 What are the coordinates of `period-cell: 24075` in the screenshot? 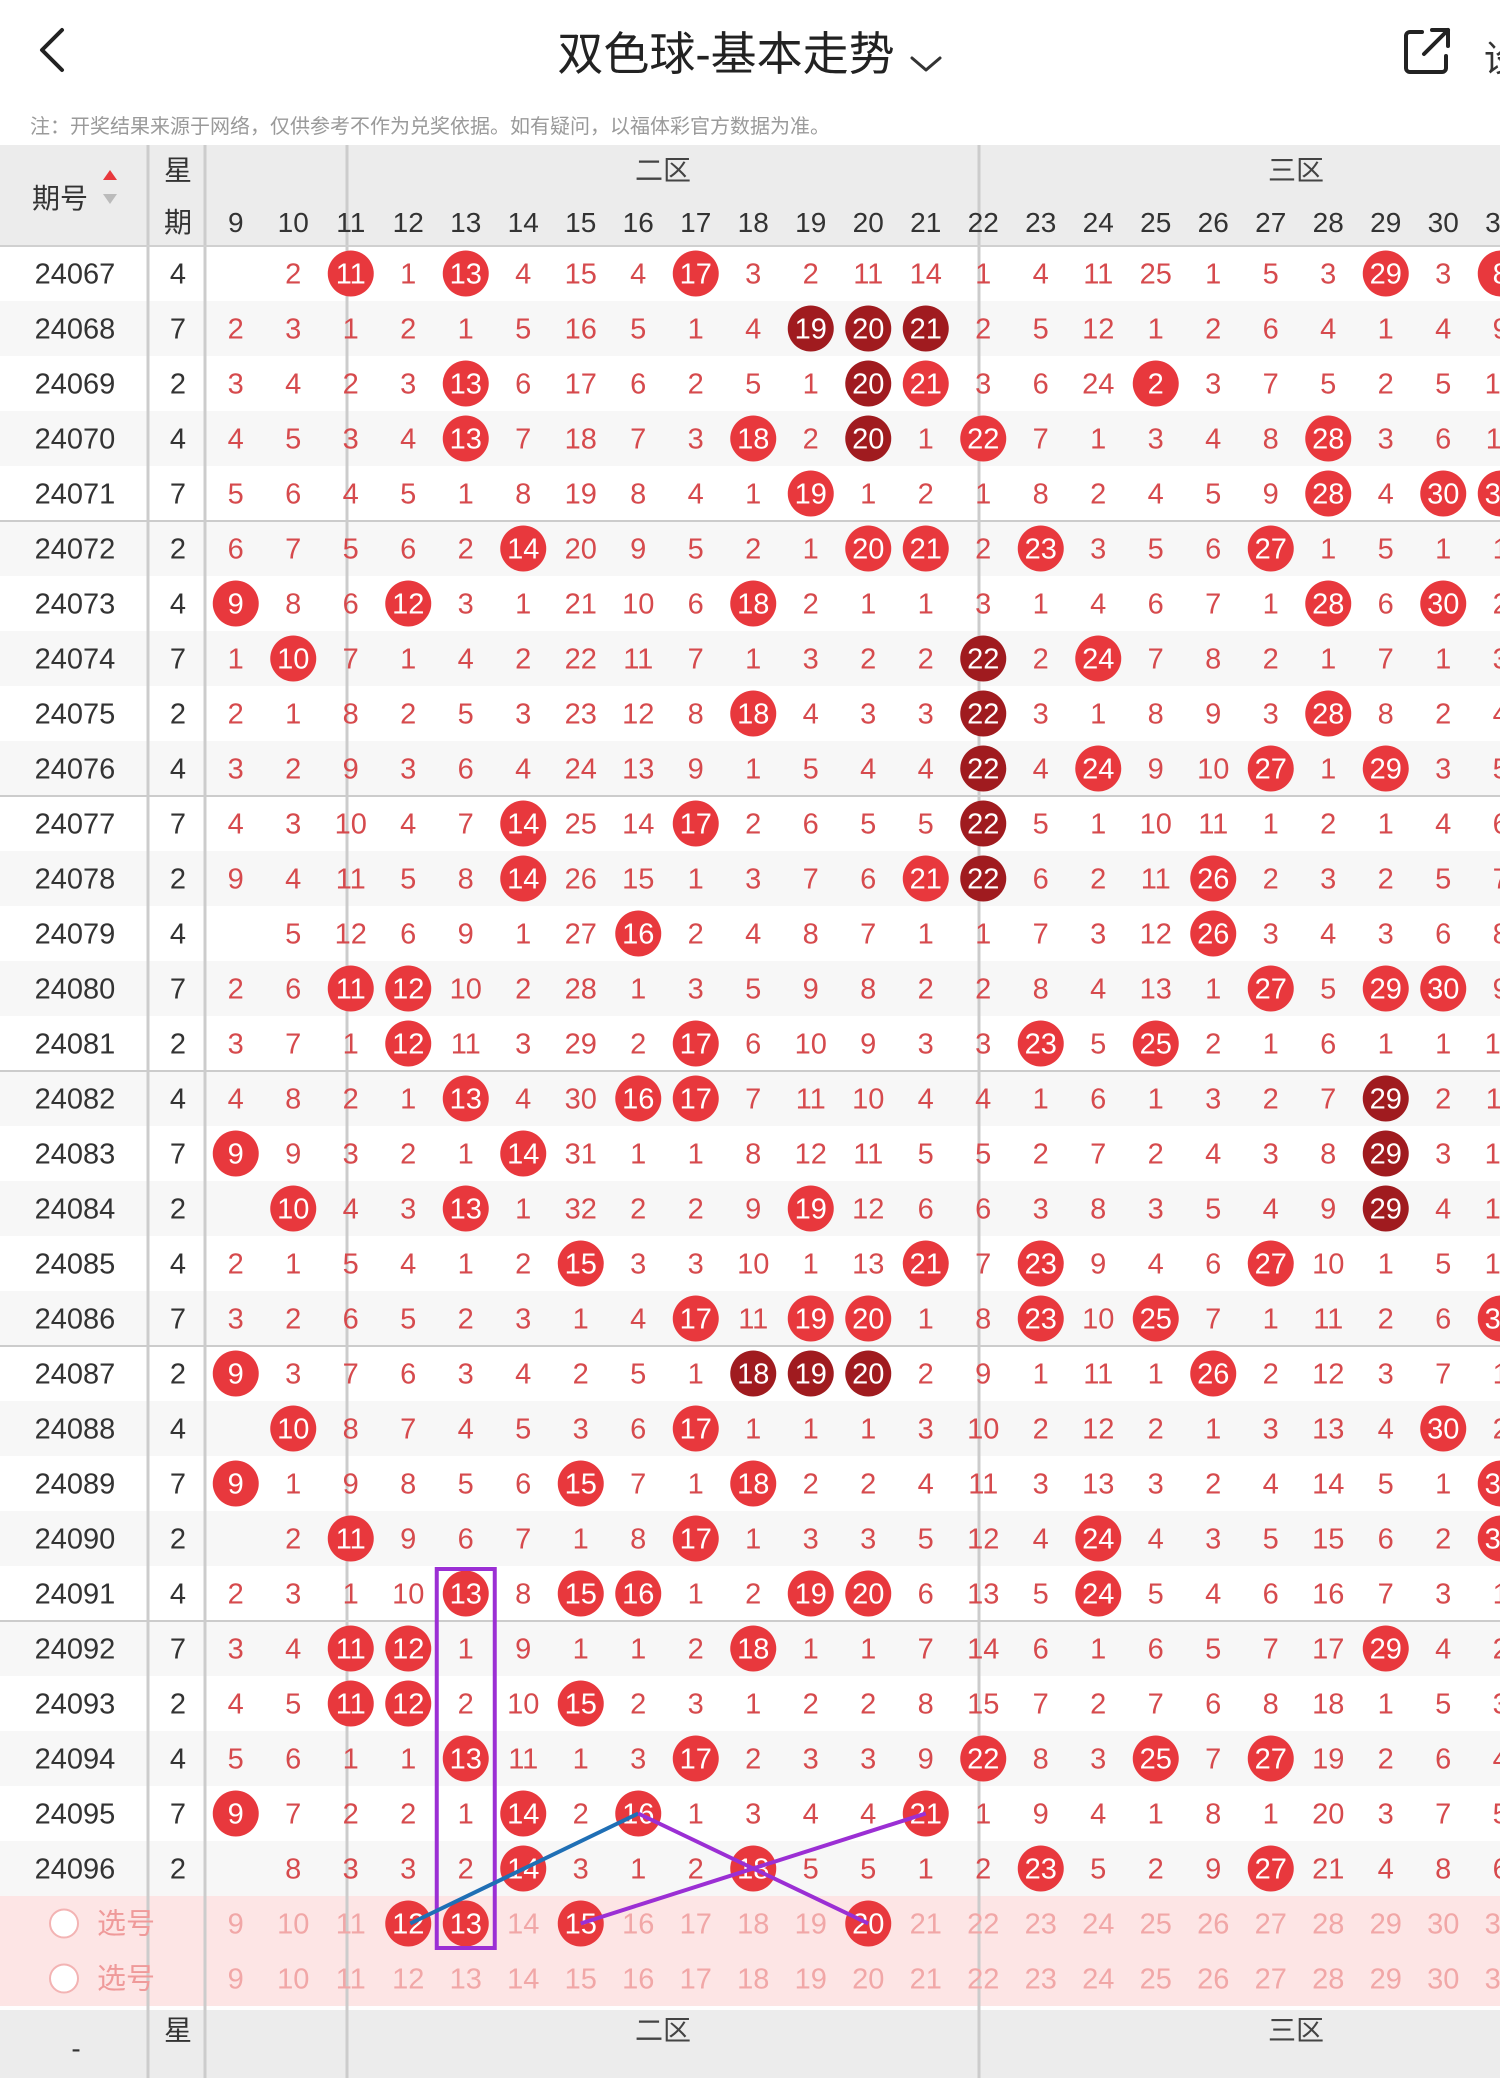 It's located at (75, 715).